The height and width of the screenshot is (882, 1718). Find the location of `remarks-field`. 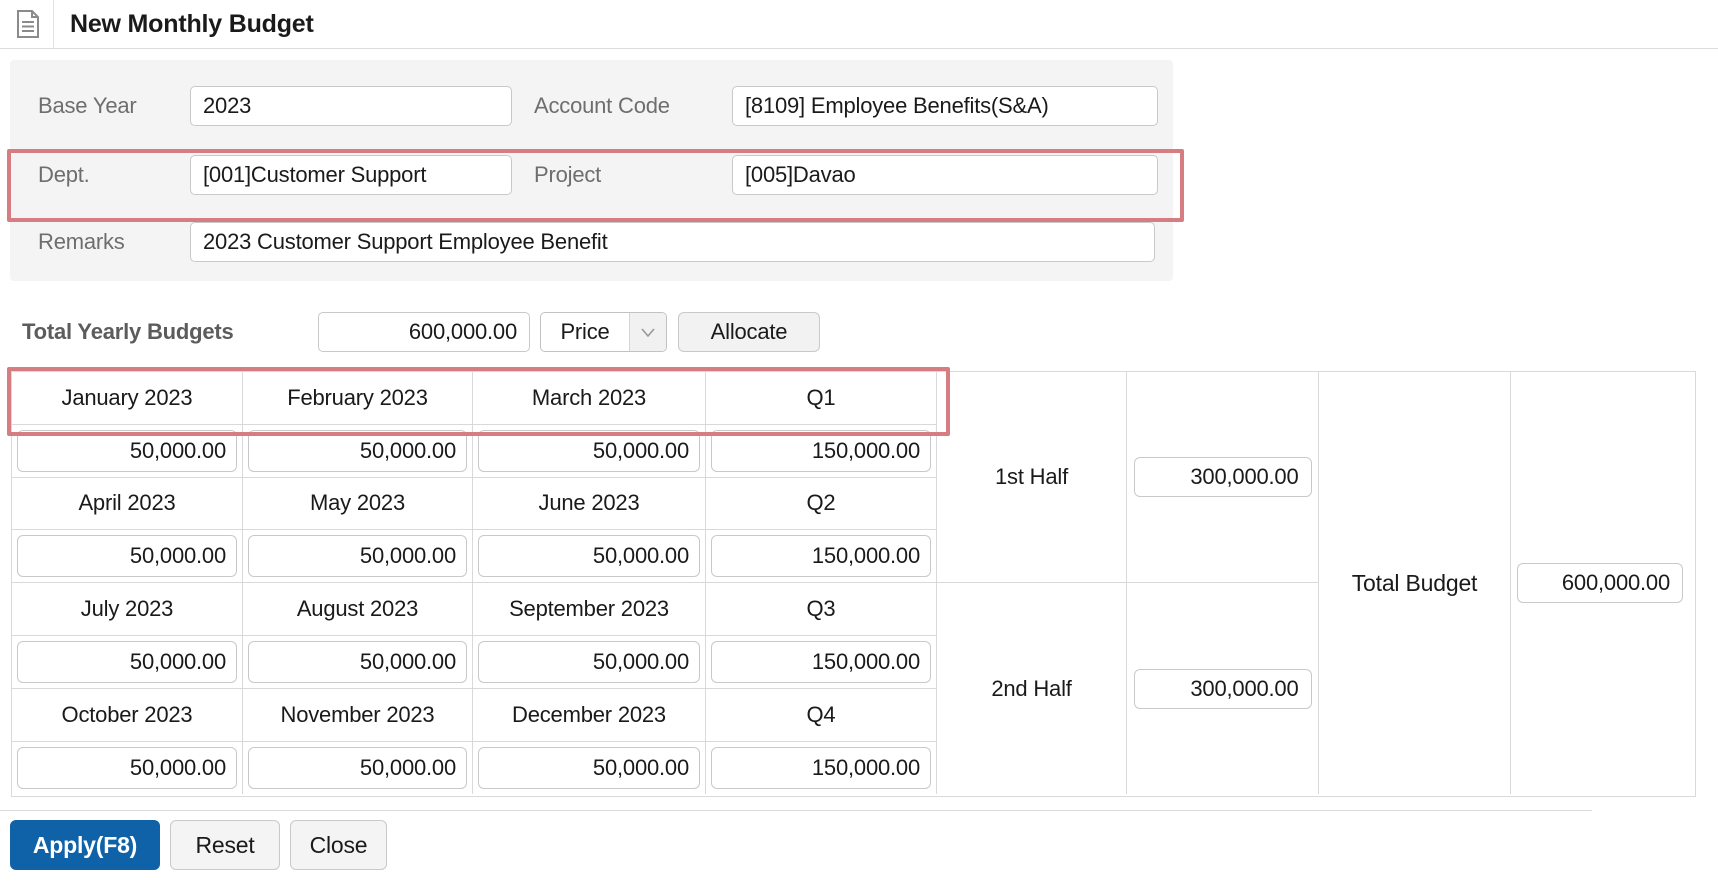

remarks-field is located at coordinates (672, 242).